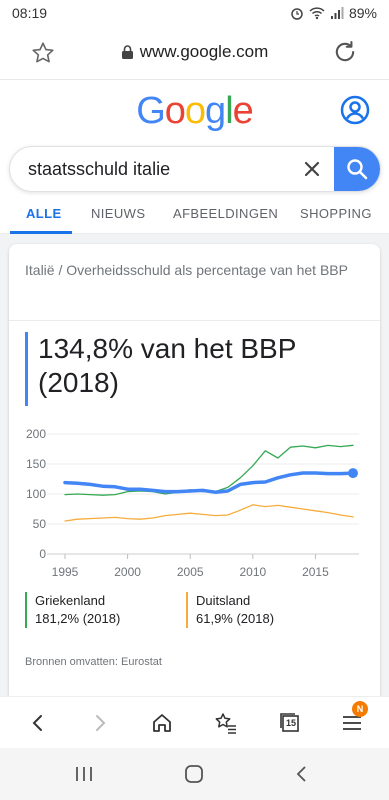 This screenshot has height=800, width=389. Describe the element at coordinates (30, 13) in the screenshot. I see `status-time: 08:19` at that location.